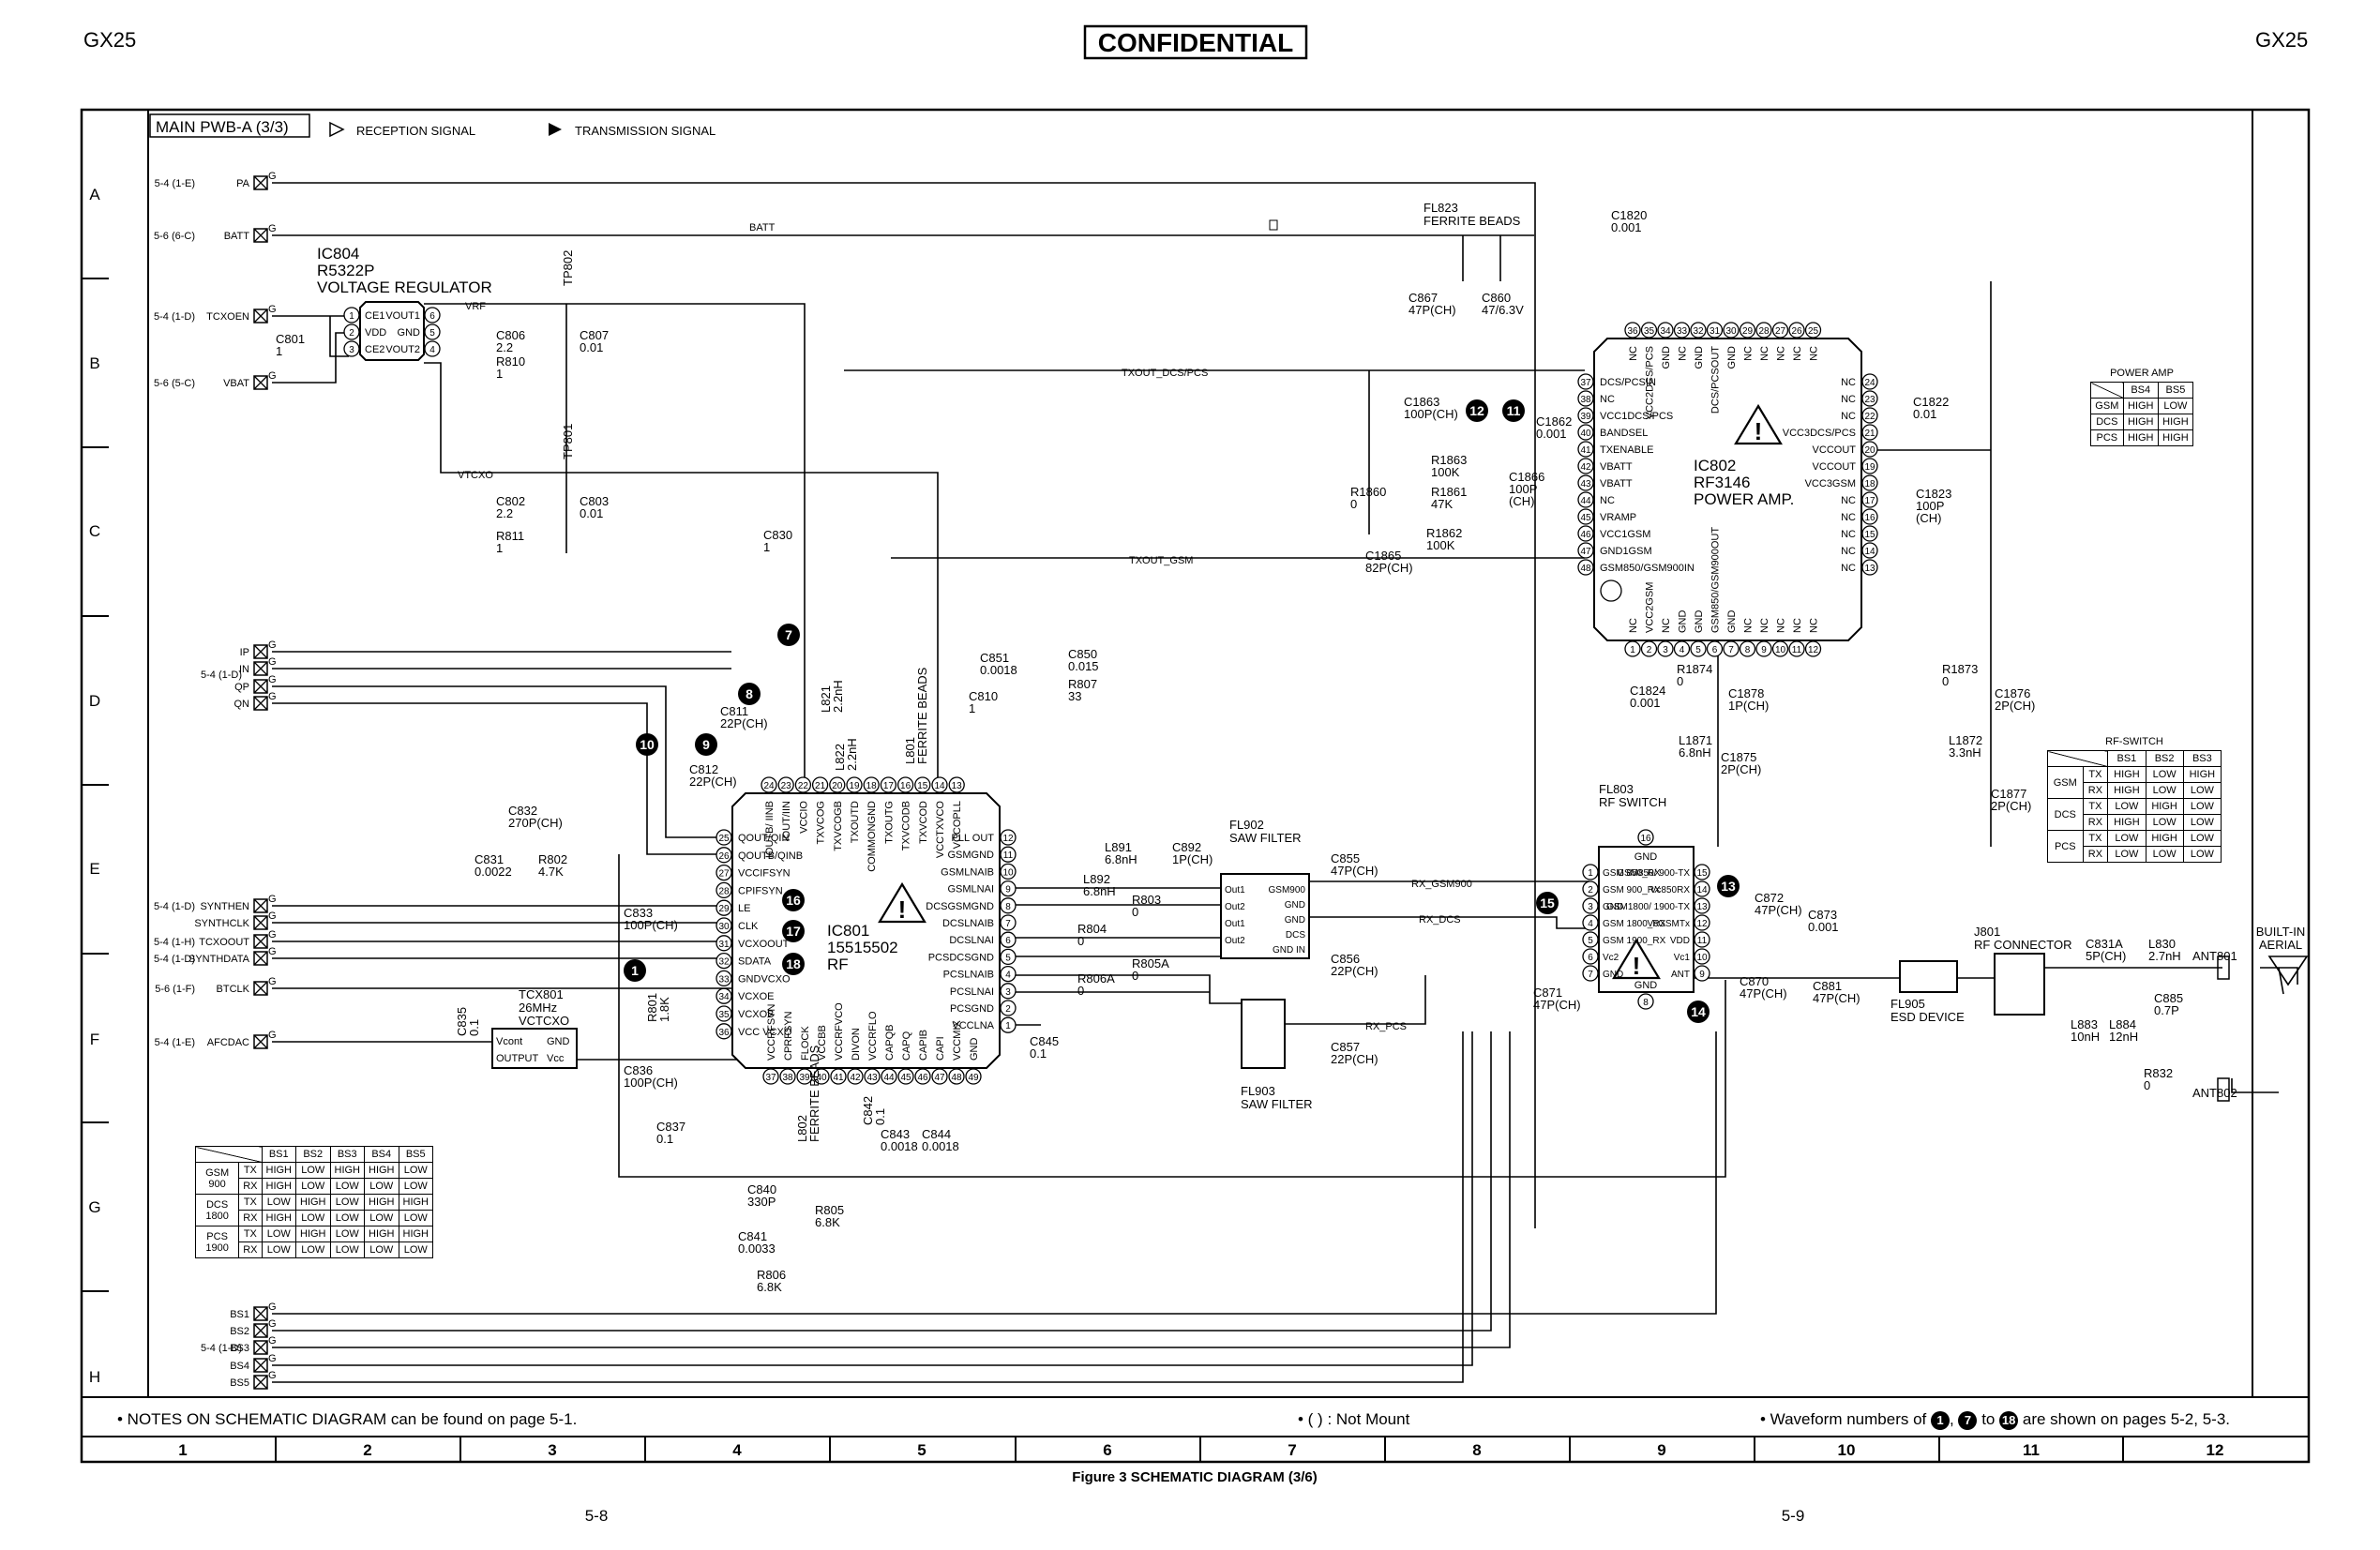 The image size is (2380, 1550). What do you see at coordinates (872, 786) in the screenshot?
I see `pin-number: 18` at bounding box center [872, 786].